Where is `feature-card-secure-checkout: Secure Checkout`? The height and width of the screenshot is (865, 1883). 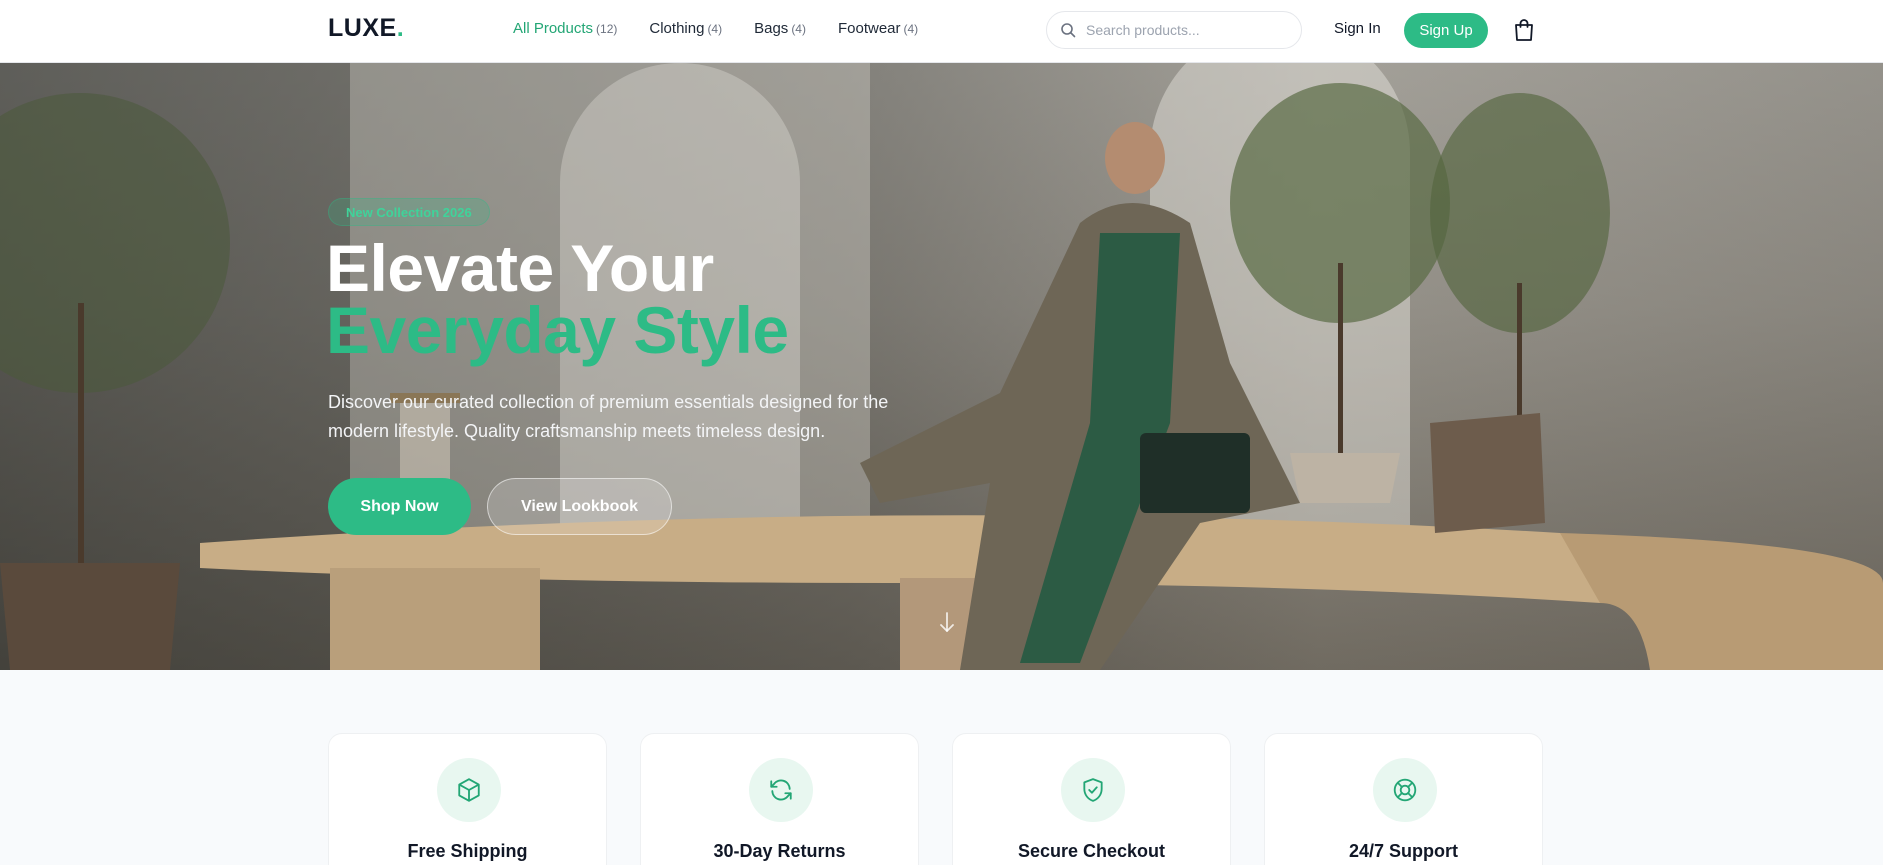 feature-card-secure-checkout: Secure Checkout is located at coordinates (1091, 799).